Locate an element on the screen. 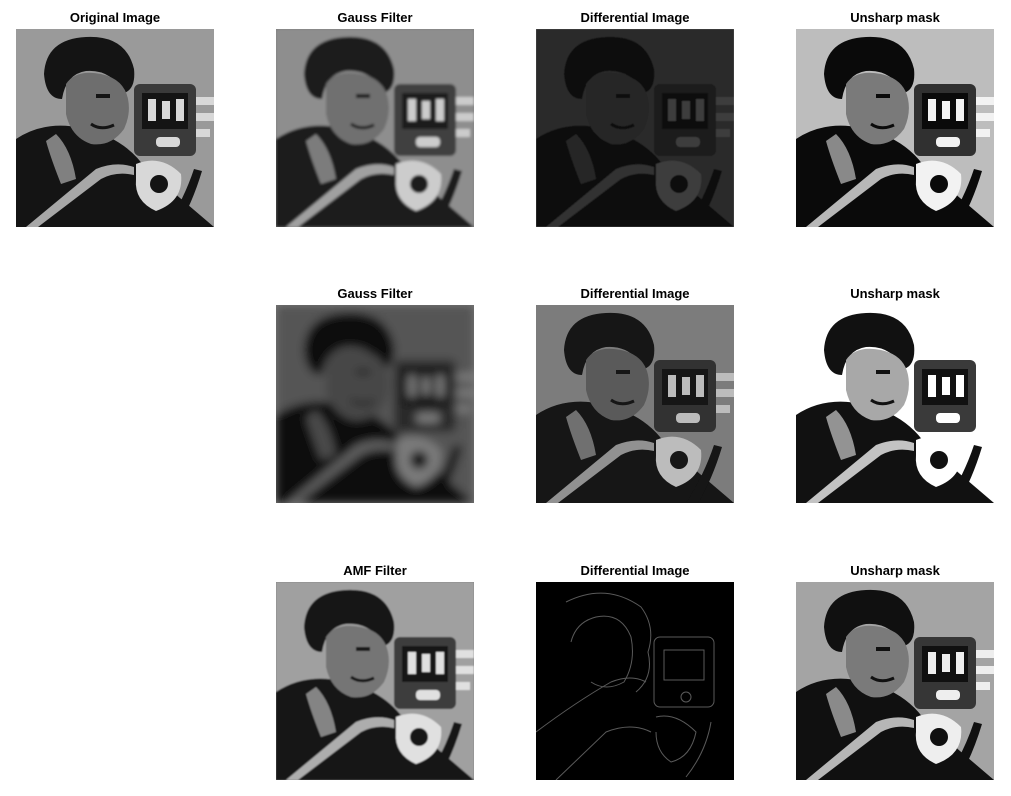 Image resolution: width=1011 pixels, height=796 pixels. panel-image-amf-filter is located at coordinates (375, 681).